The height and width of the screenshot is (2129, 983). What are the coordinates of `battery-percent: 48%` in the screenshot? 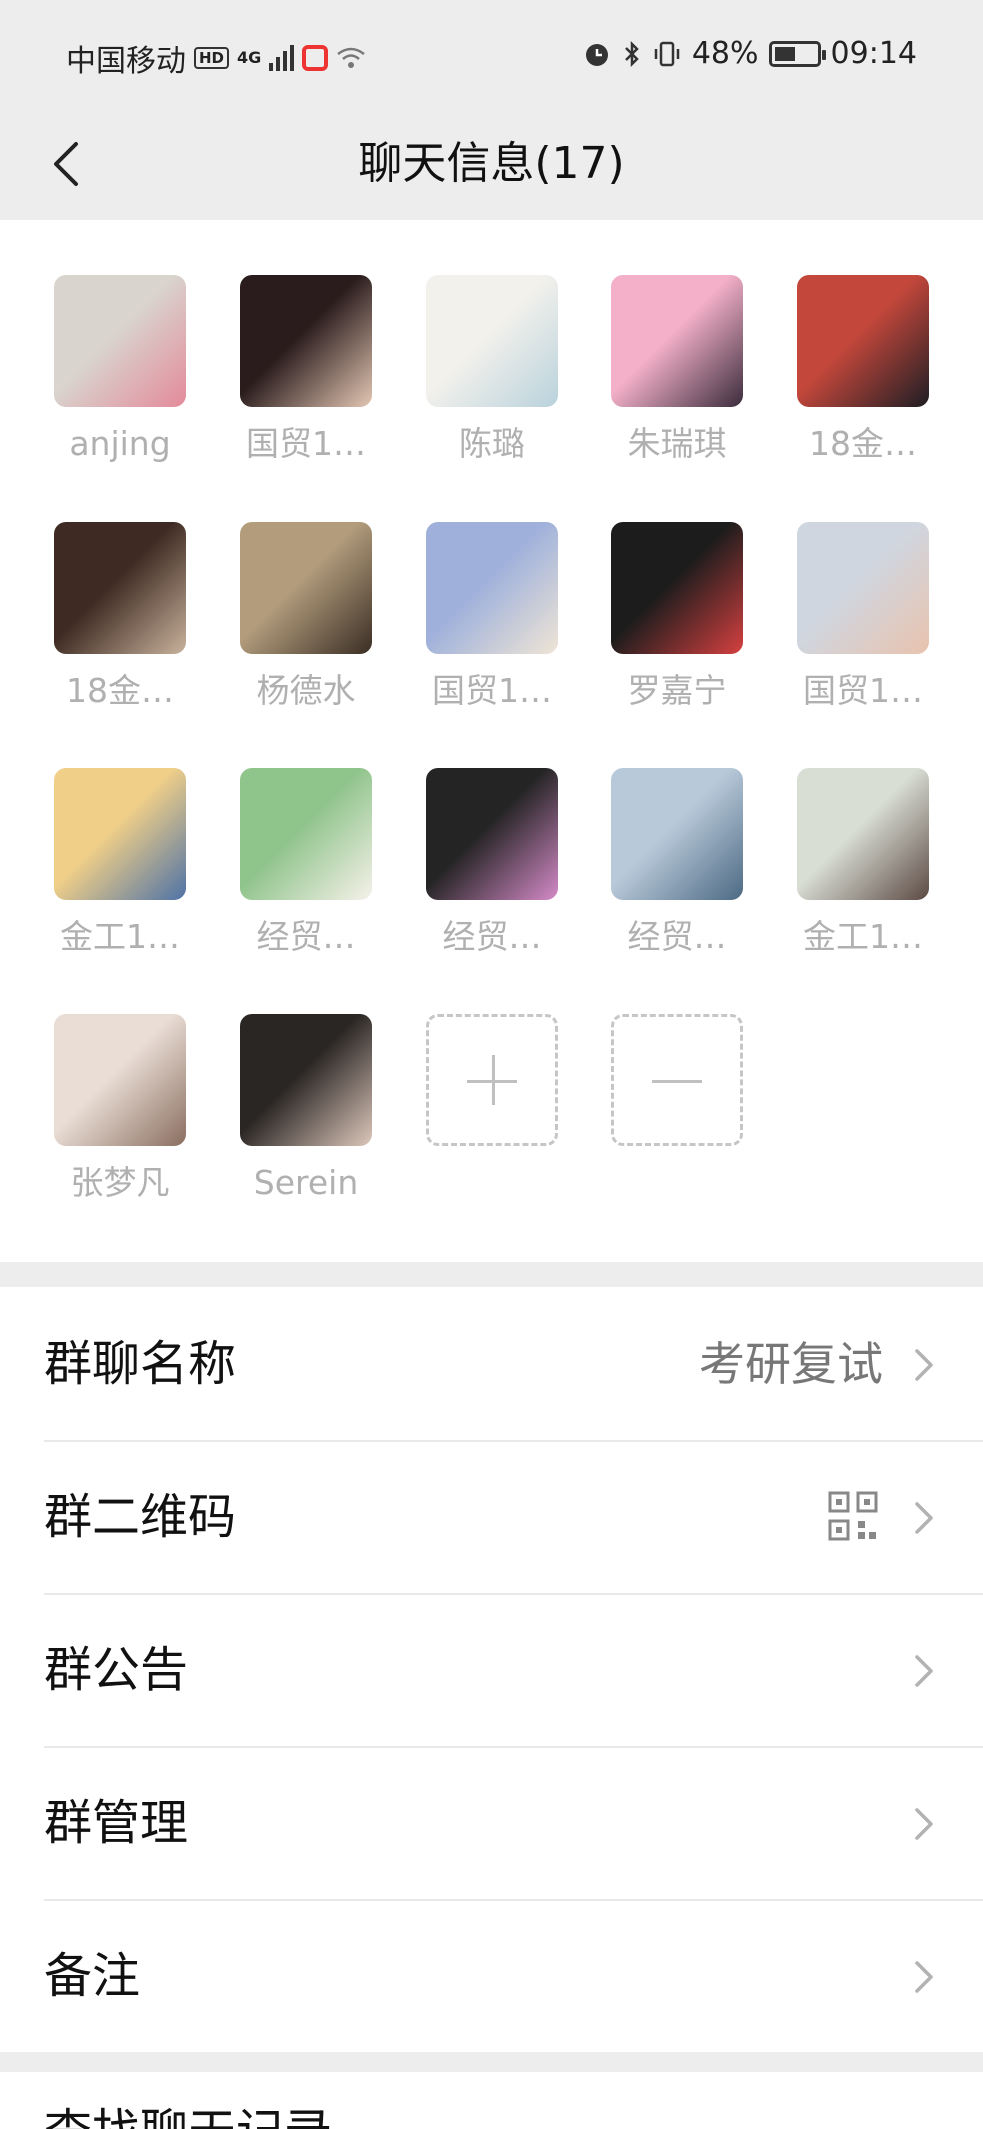 It's located at (725, 53).